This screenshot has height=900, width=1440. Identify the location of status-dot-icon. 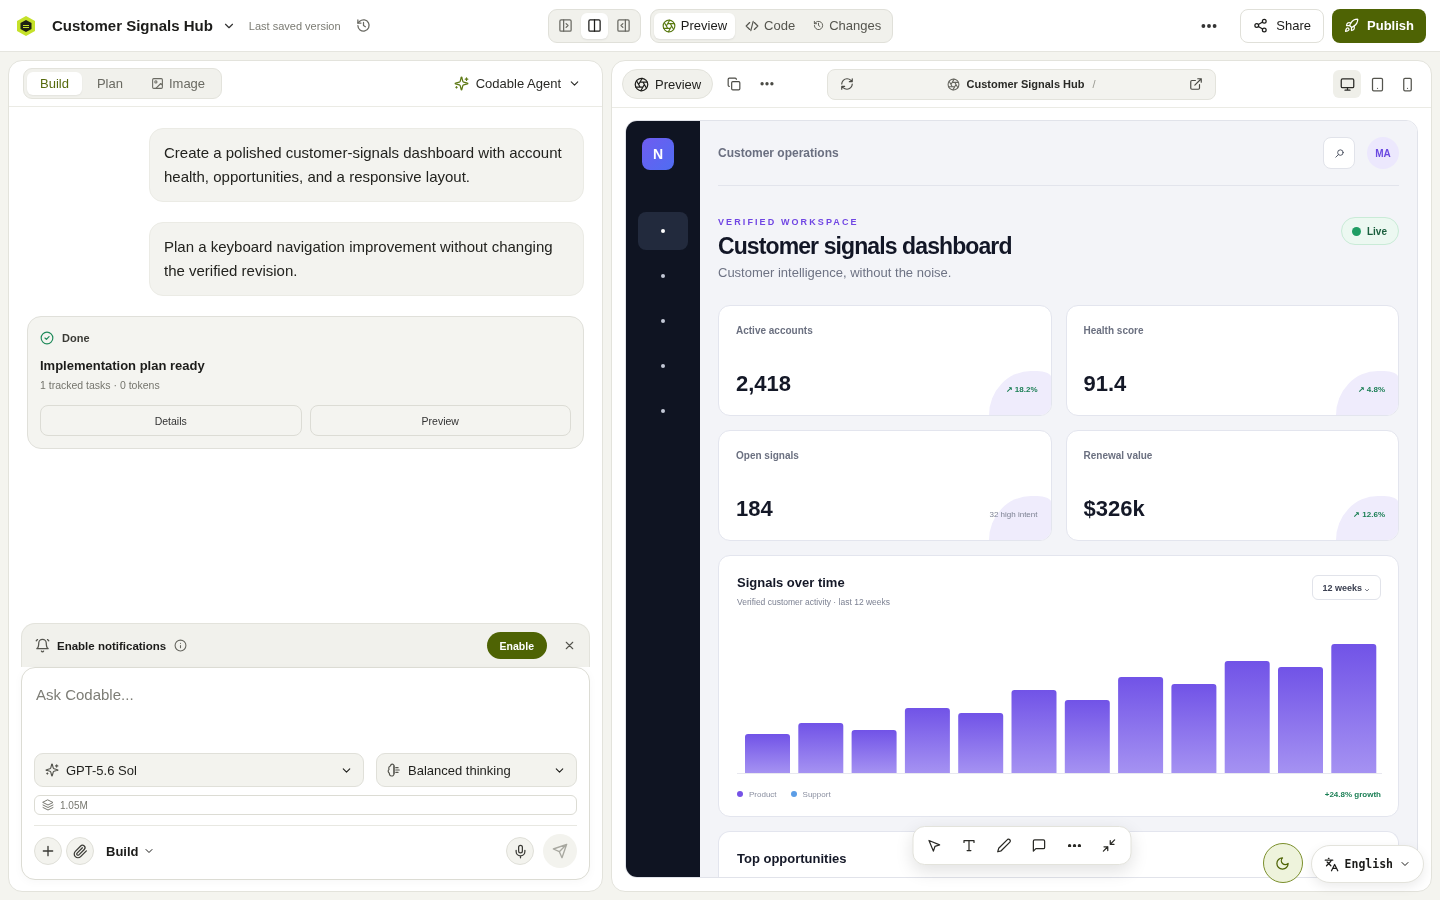
(1356, 231).